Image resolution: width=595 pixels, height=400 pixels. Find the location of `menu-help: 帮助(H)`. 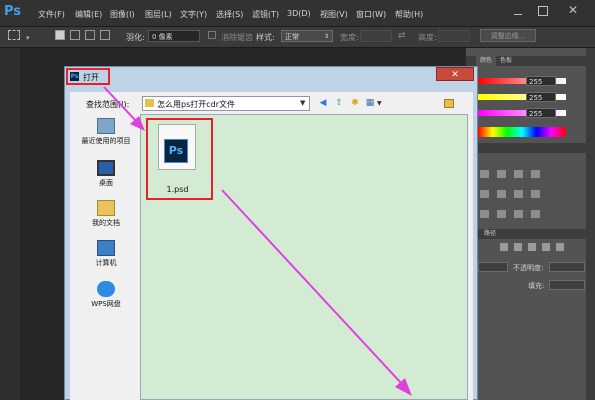

menu-help: 帮助(H) is located at coordinates (409, 14).